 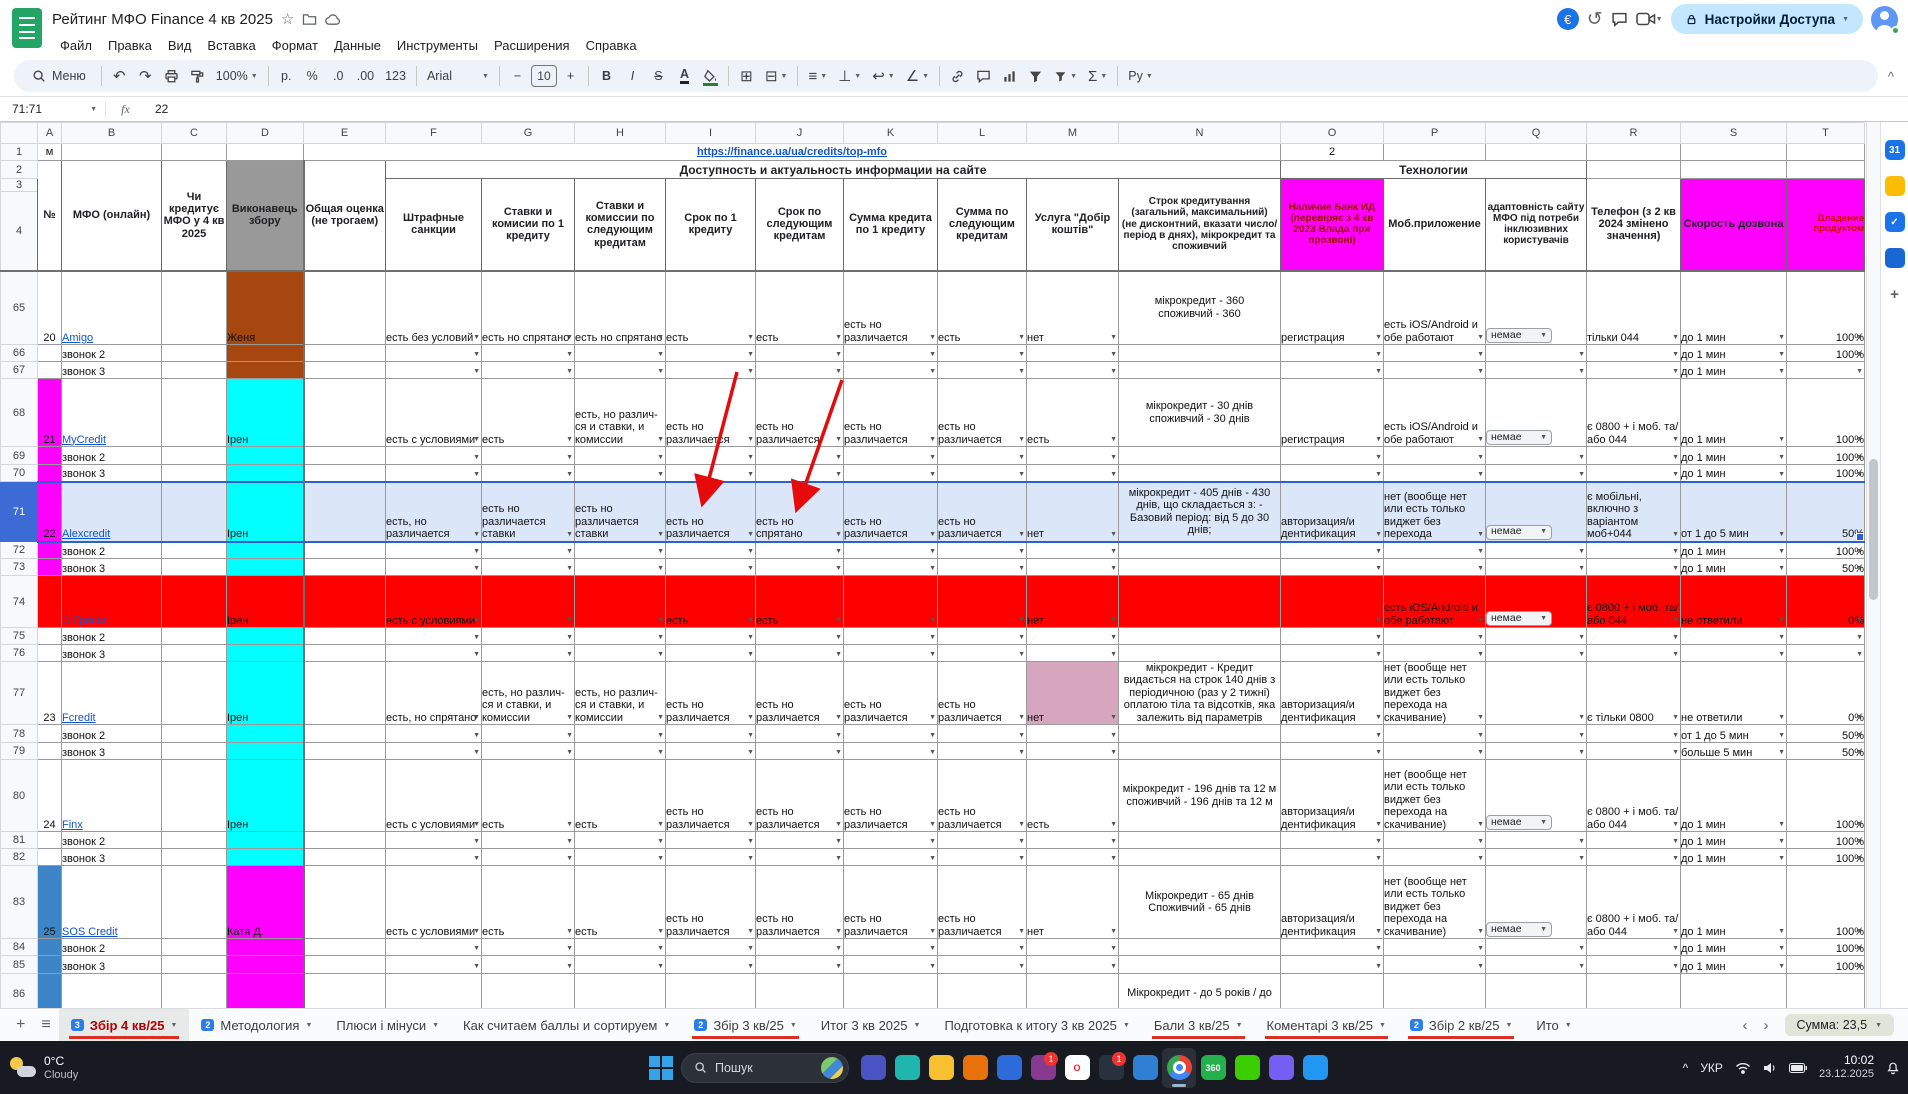 I want to click on cell-R2, so click(x=1633, y=169).